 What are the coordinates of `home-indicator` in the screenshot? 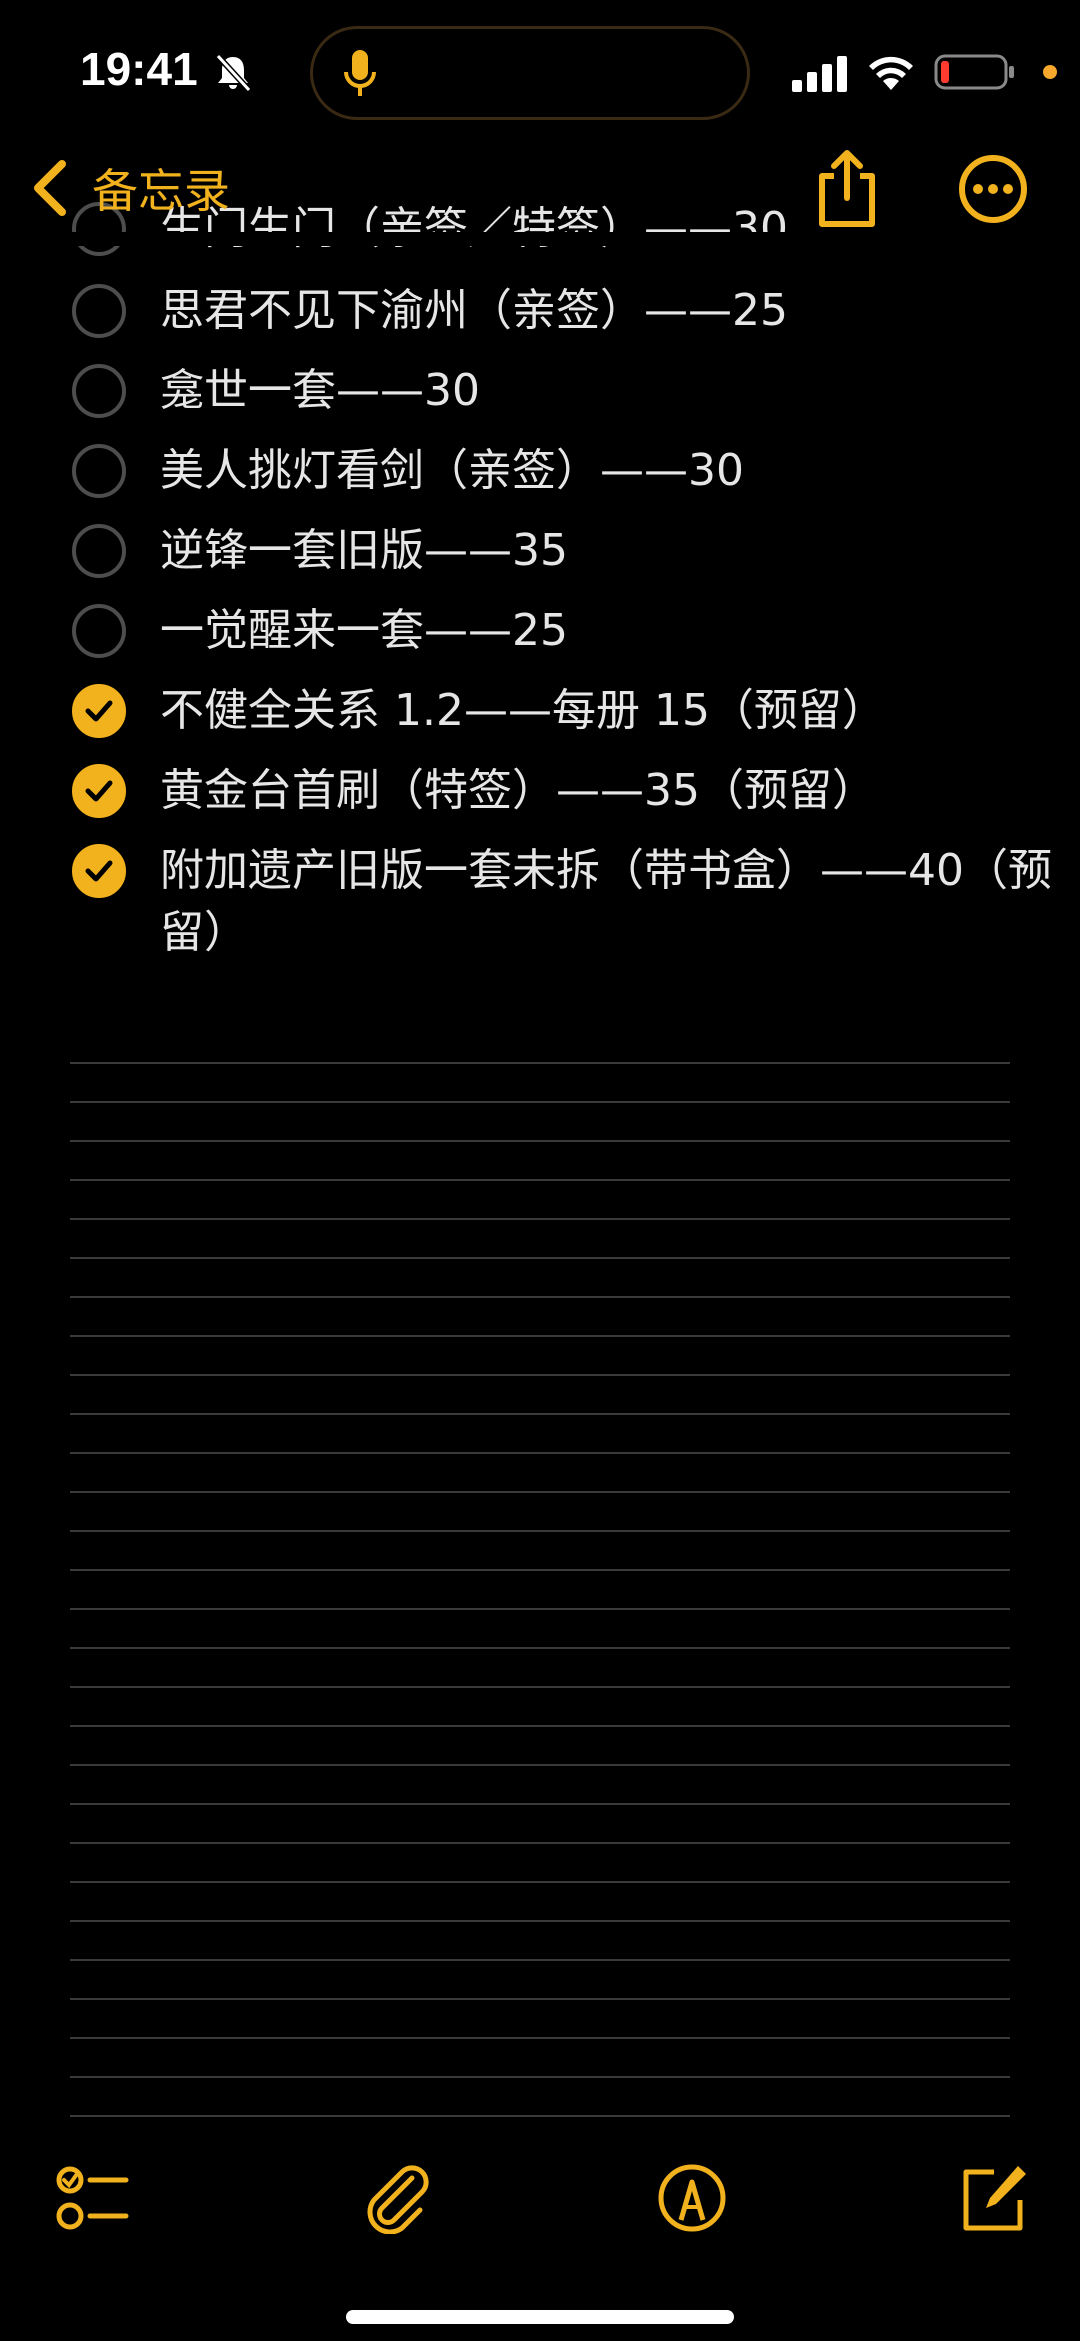 It's located at (540, 2317).